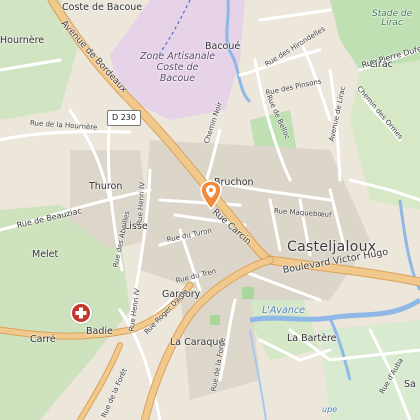 The image size is (420, 420). I want to click on place-label-badie: Badie, so click(99, 332).